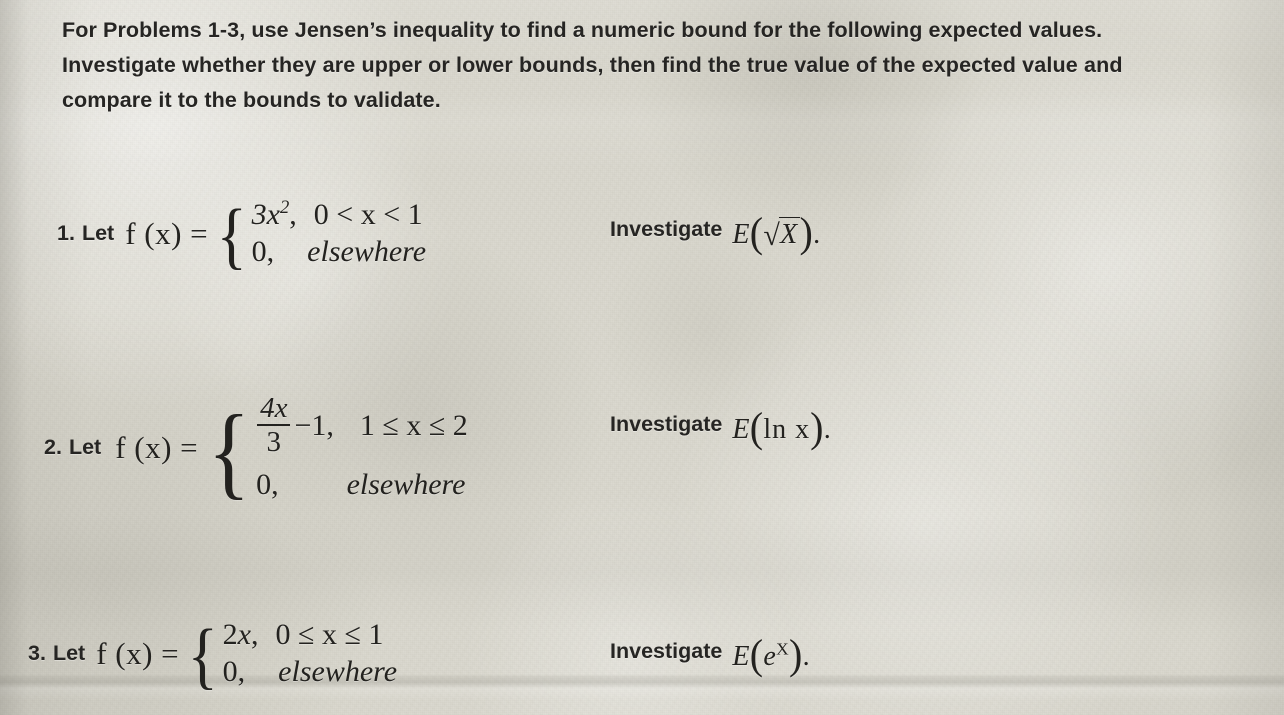 This screenshot has height=715, width=1284. What do you see at coordinates (666, 424) in the screenshot?
I see `problem-2-investigate-label: Investigate` at bounding box center [666, 424].